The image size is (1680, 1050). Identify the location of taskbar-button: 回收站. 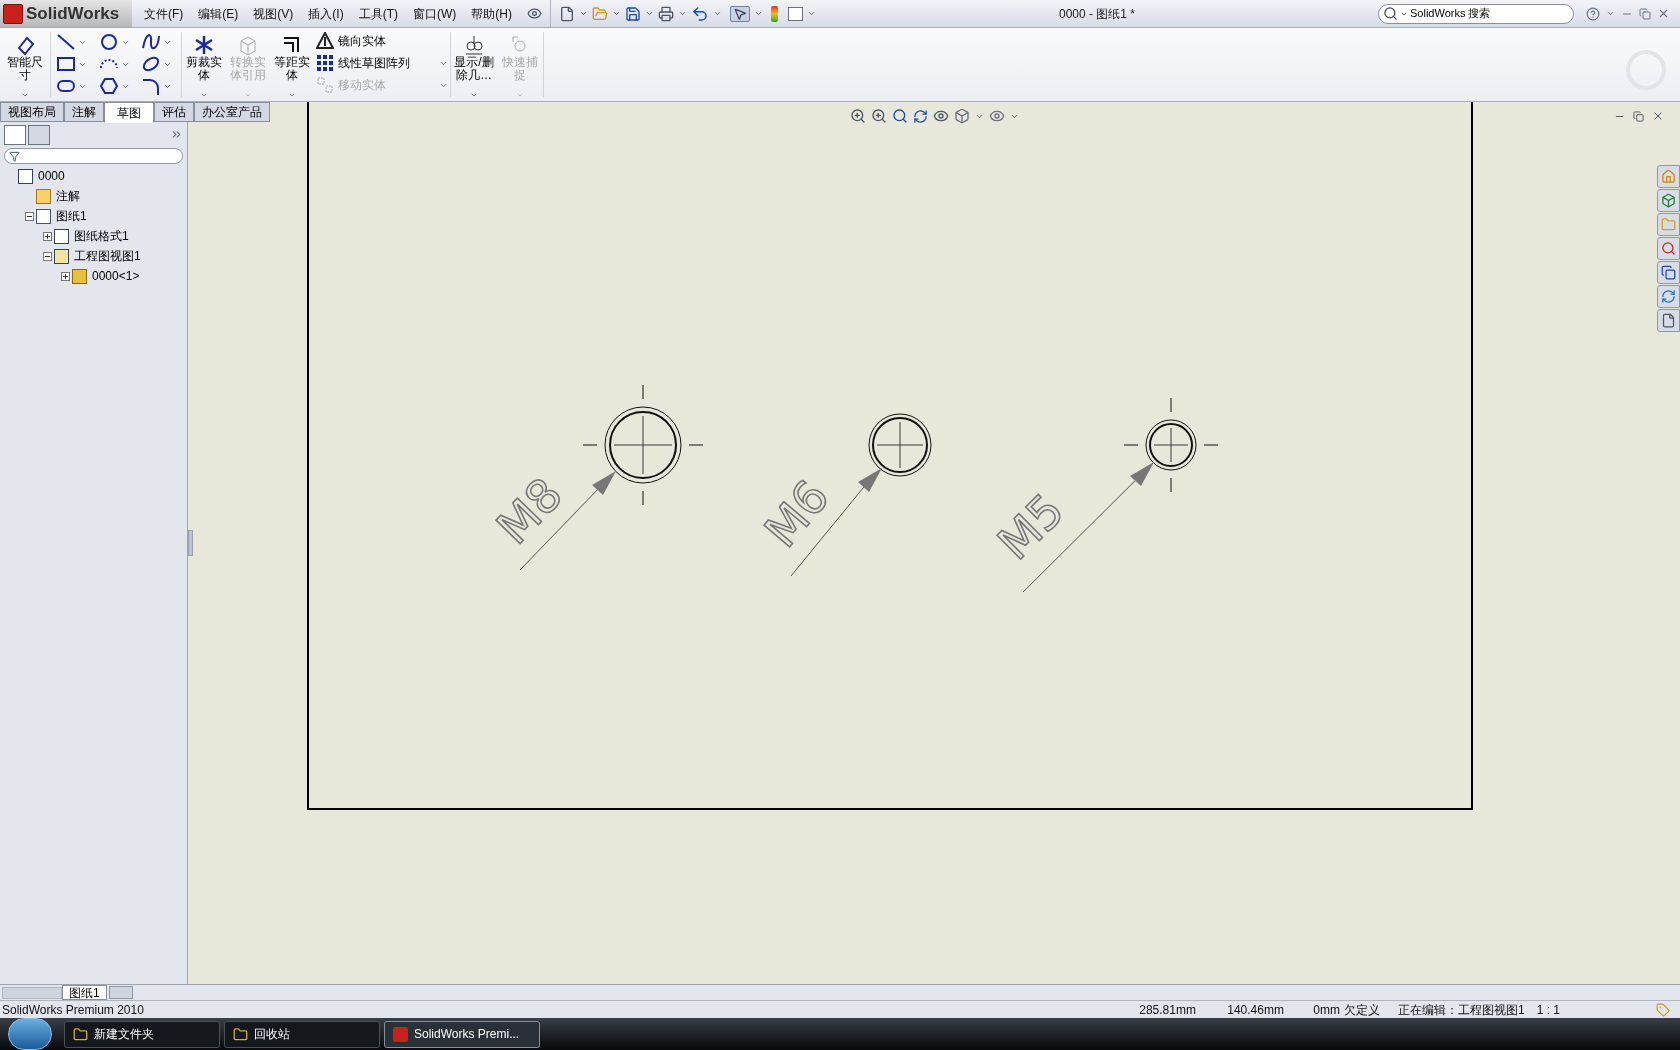
(302, 1034).